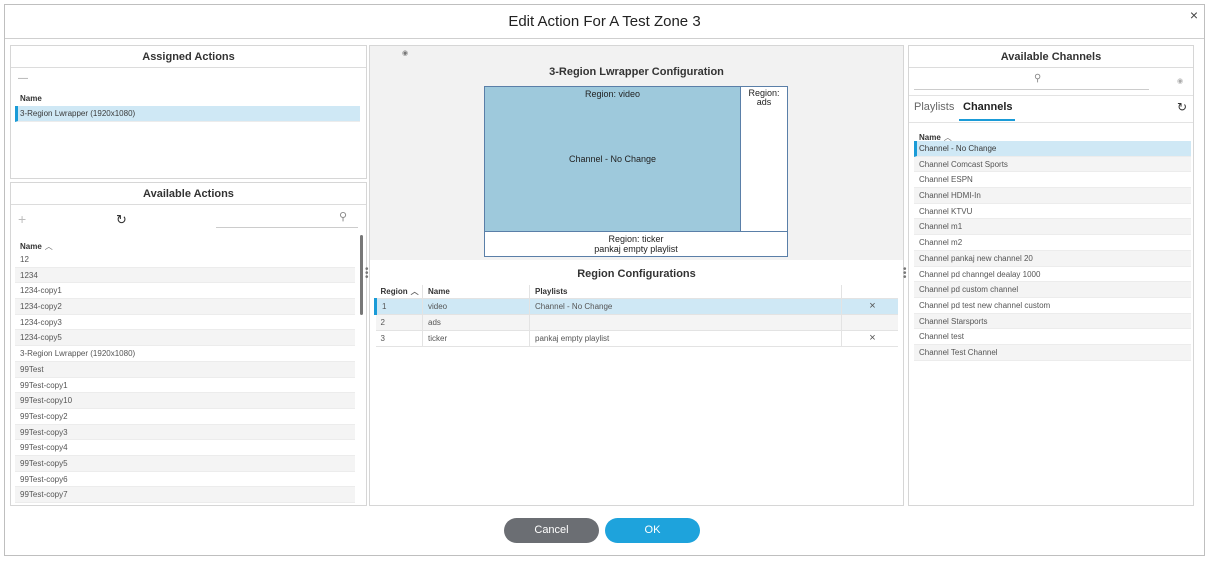 Image resolution: width=1211 pixels, height=563 pixels. Describe the element at coordinates (399, 322) in the screenshot. I see `region-number: 2` at that location.